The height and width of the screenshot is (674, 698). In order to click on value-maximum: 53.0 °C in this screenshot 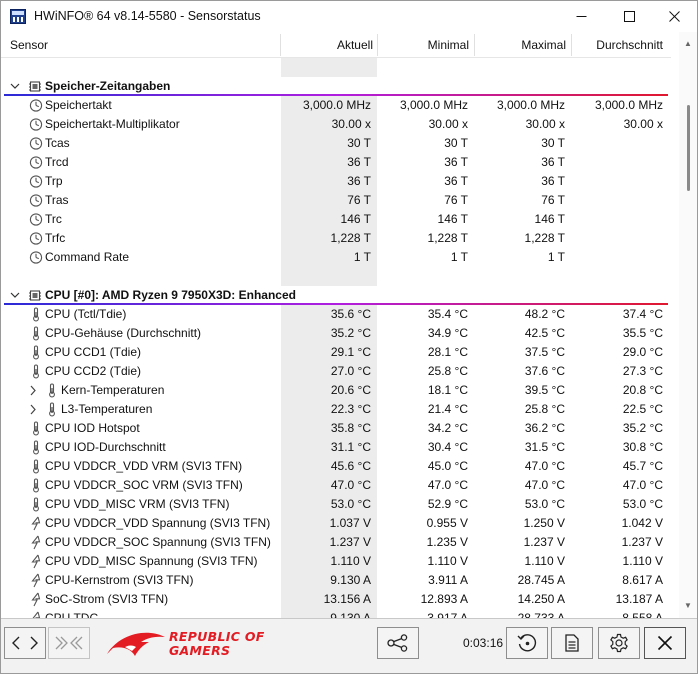, I will do `click(544, 504)`.